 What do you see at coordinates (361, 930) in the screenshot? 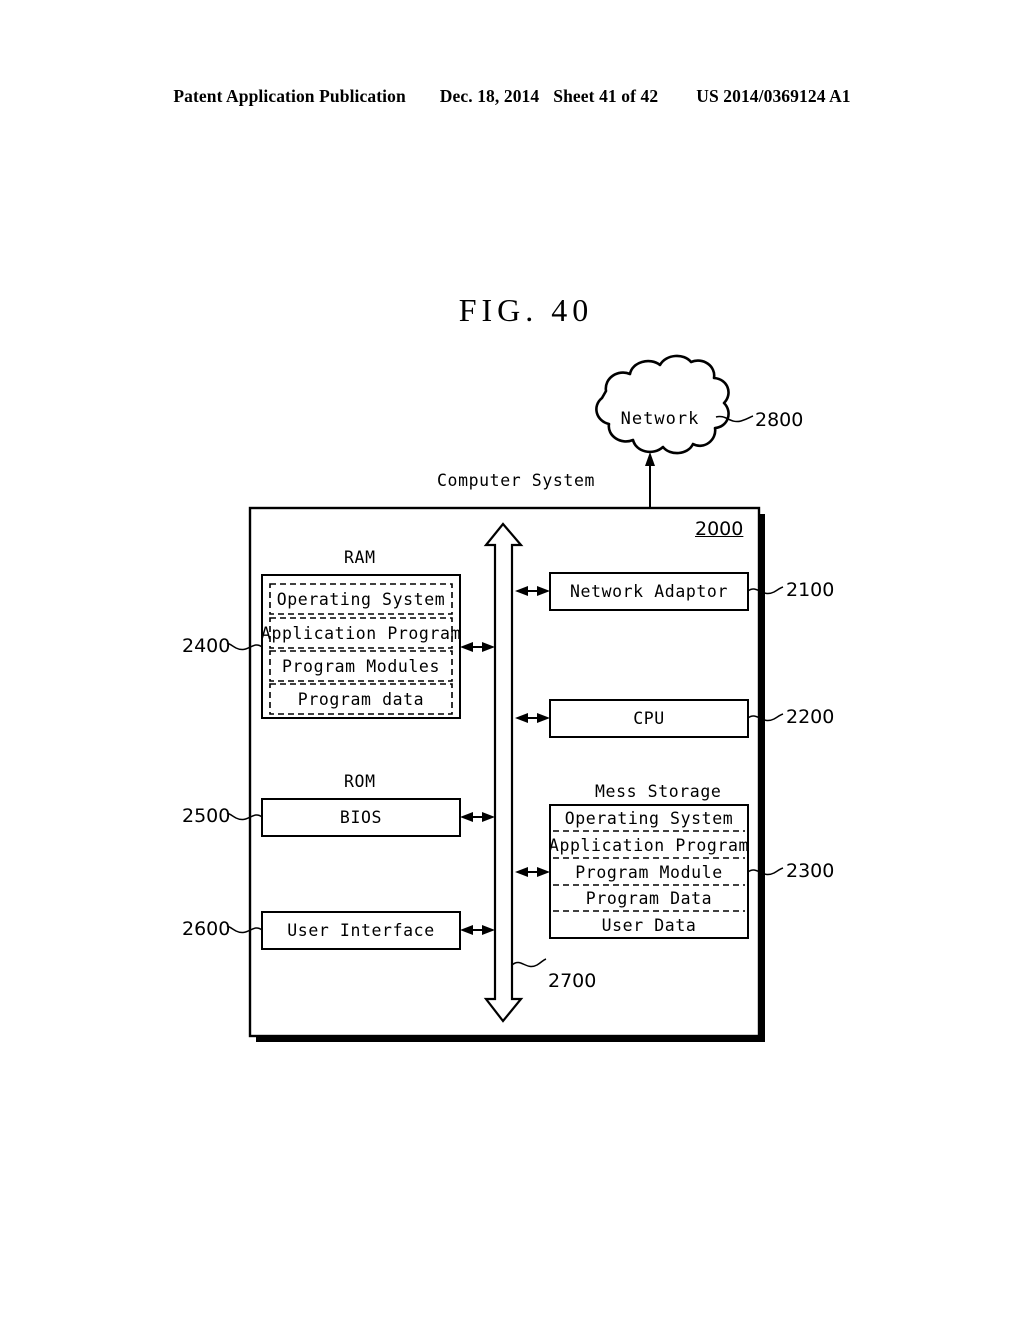
I see `user-interface-label: User Interface` at bounding box center [361, 930].